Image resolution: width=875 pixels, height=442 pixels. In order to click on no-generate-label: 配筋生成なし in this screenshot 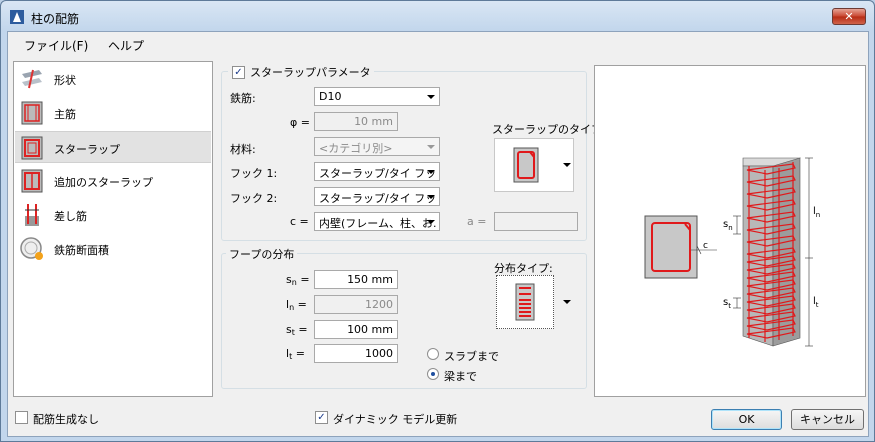, I will do `click(66, 419)`.